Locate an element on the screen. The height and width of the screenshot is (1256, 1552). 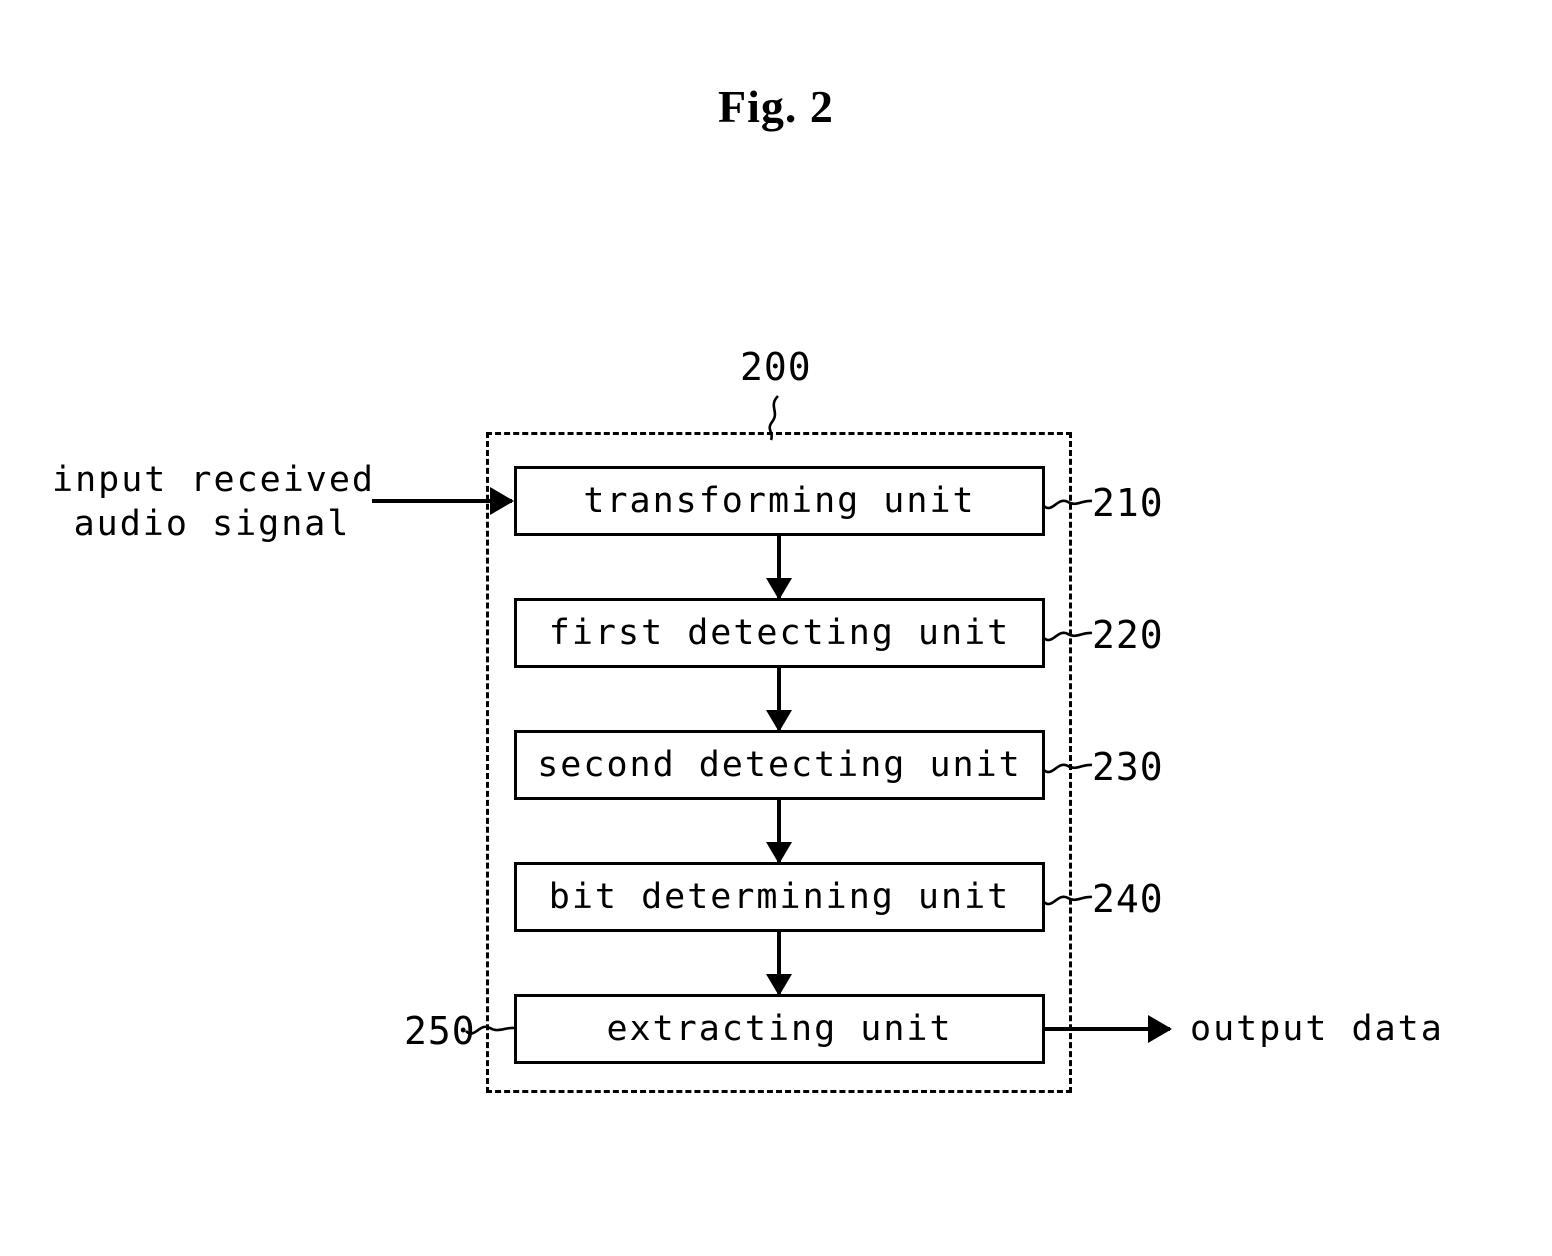
output-data-label: output data is located at coordinates (1317, 1029).